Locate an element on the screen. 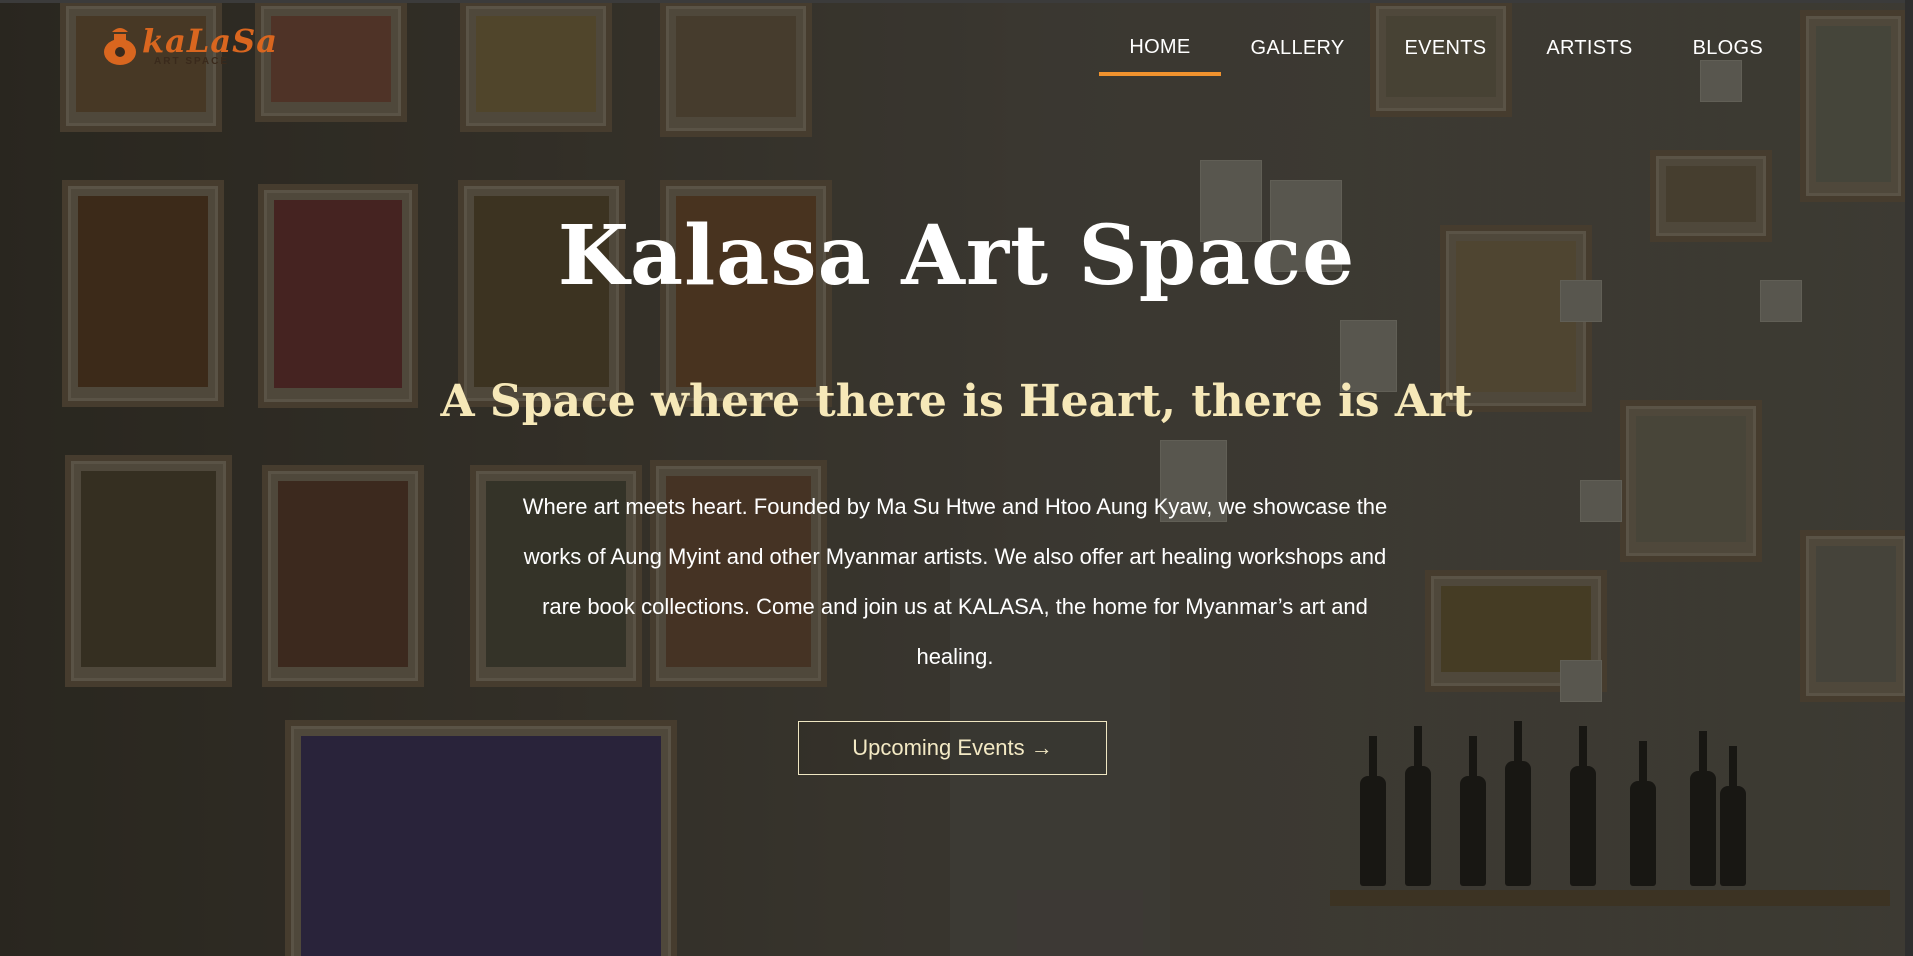 Image resolution: width=1913 pixels, height=956 pixels. main-nav: HOME GALLERY EVENTS ARTISTS BLOGS is located at coordinates (1446, 40).